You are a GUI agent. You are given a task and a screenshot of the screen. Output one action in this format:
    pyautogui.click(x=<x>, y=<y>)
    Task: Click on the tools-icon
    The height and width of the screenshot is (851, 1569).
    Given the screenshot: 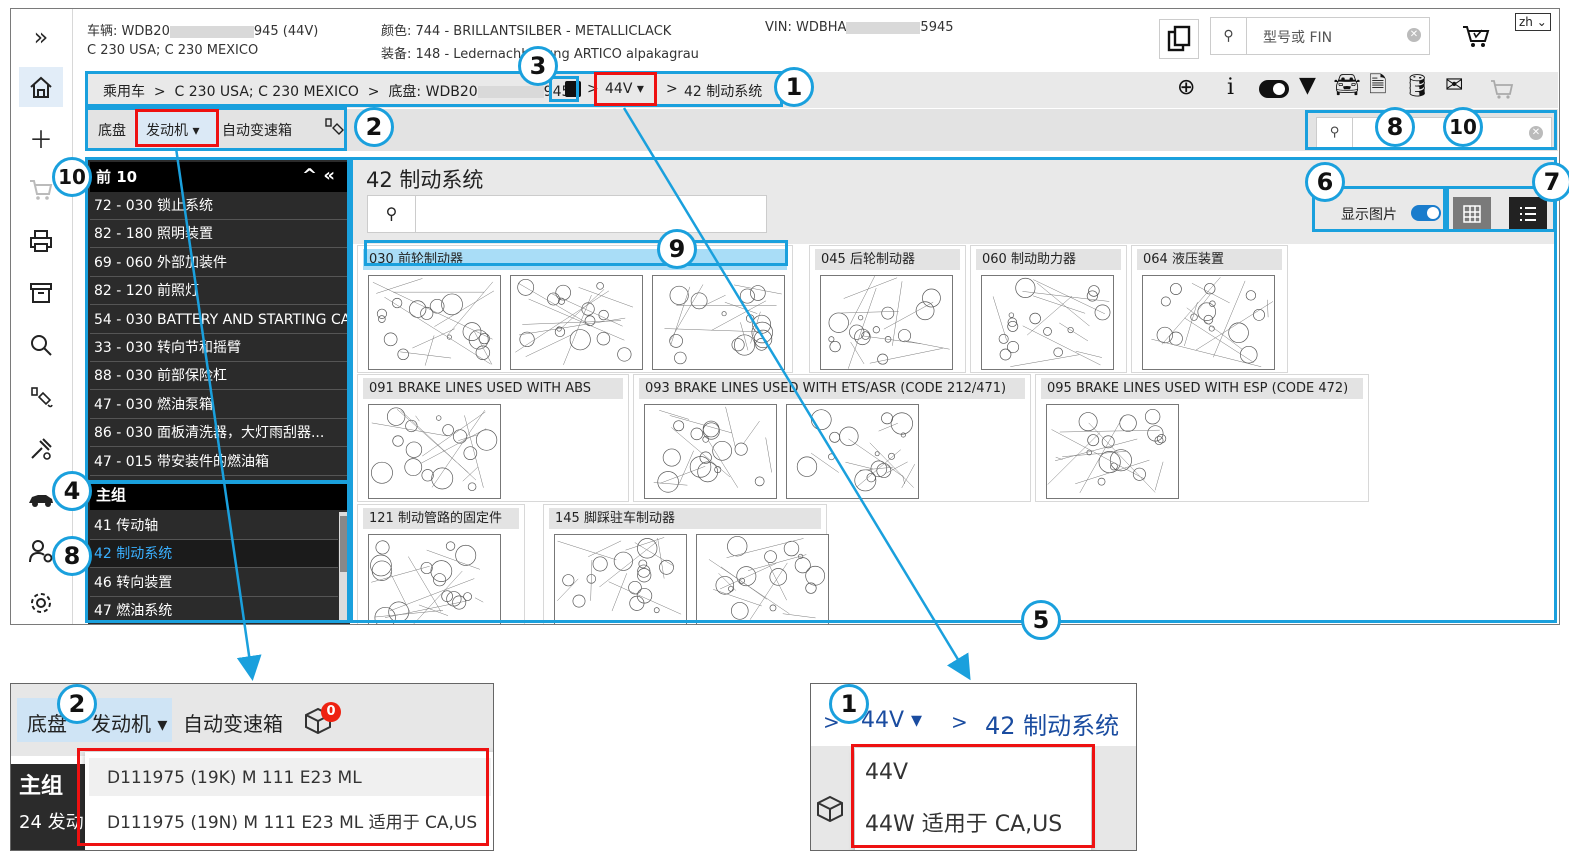 What is the action you would take?
    pyautogui.click(x=41, y=449)
    